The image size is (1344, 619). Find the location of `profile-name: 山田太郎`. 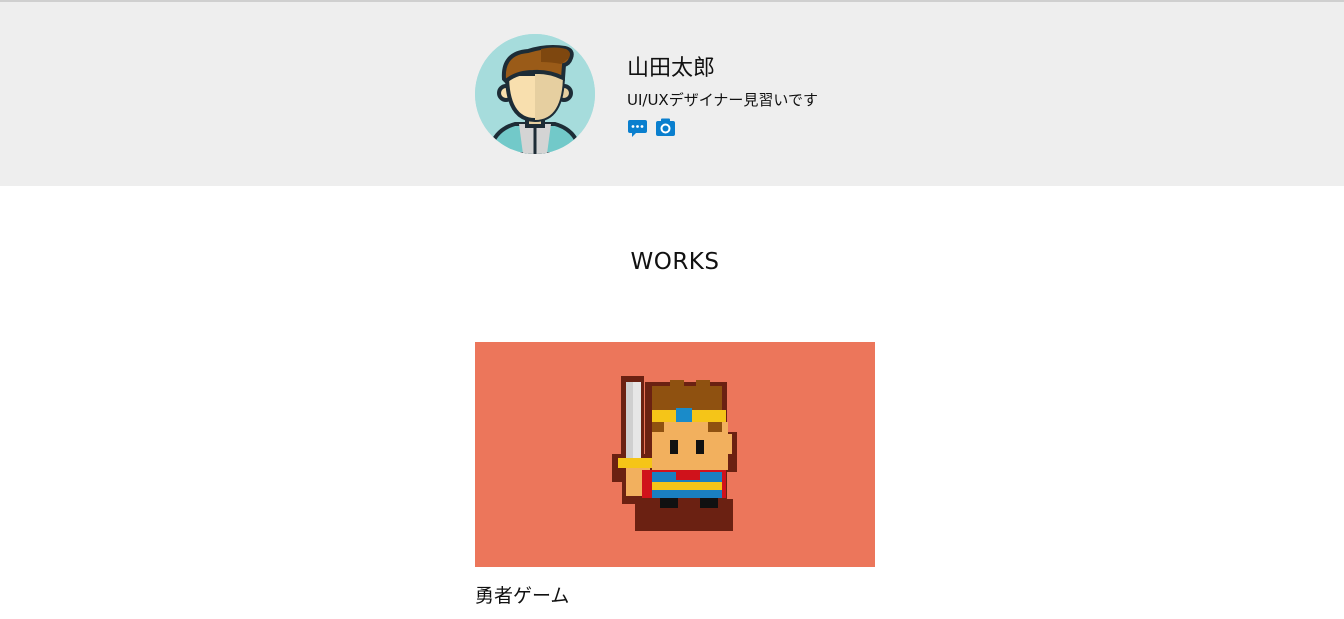

profile-name: 山田太郎 is located at coordinates (671, 68).